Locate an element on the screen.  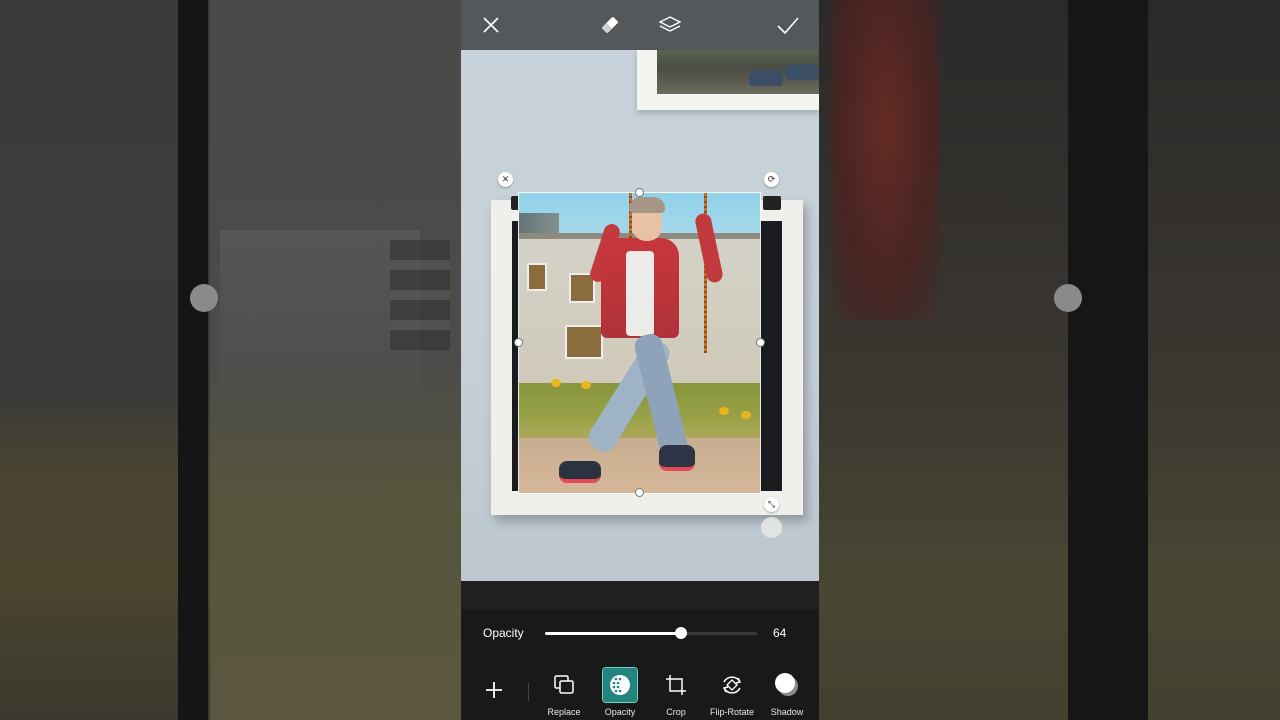
resize-handle-top is located at coordinates (639, 192).